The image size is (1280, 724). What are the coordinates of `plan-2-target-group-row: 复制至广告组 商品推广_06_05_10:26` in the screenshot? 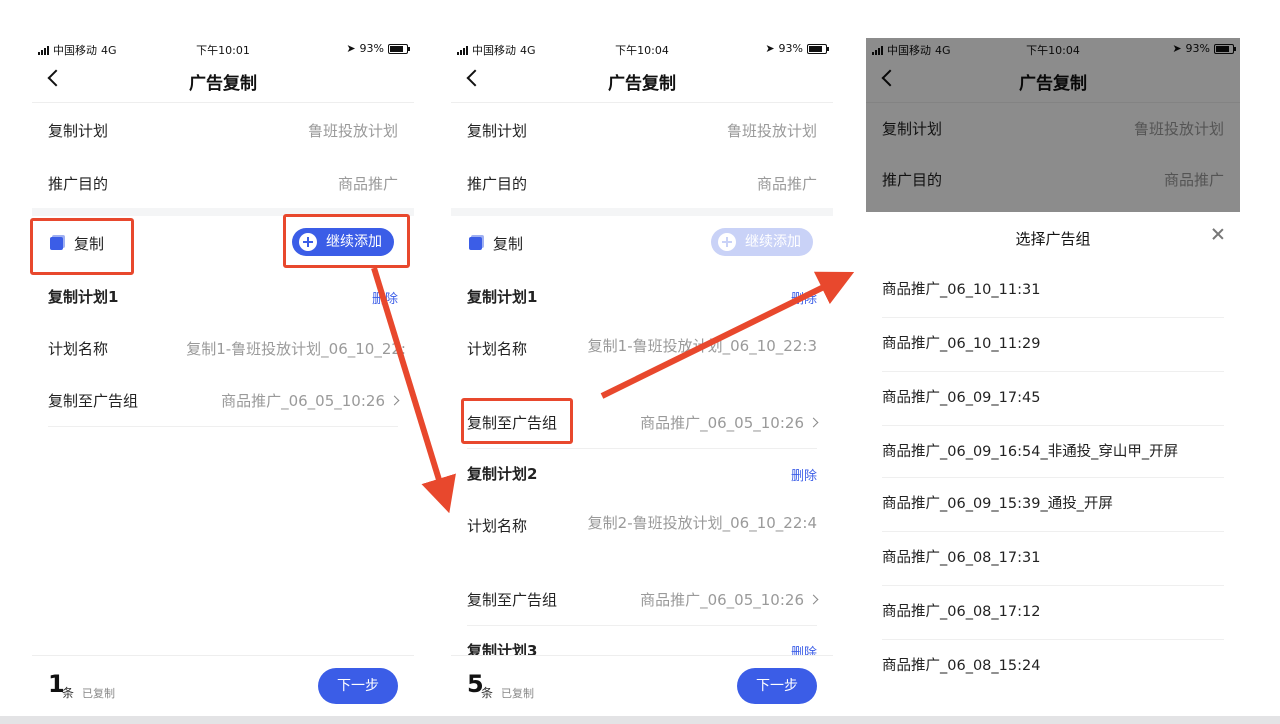 It's located at (643, 607).